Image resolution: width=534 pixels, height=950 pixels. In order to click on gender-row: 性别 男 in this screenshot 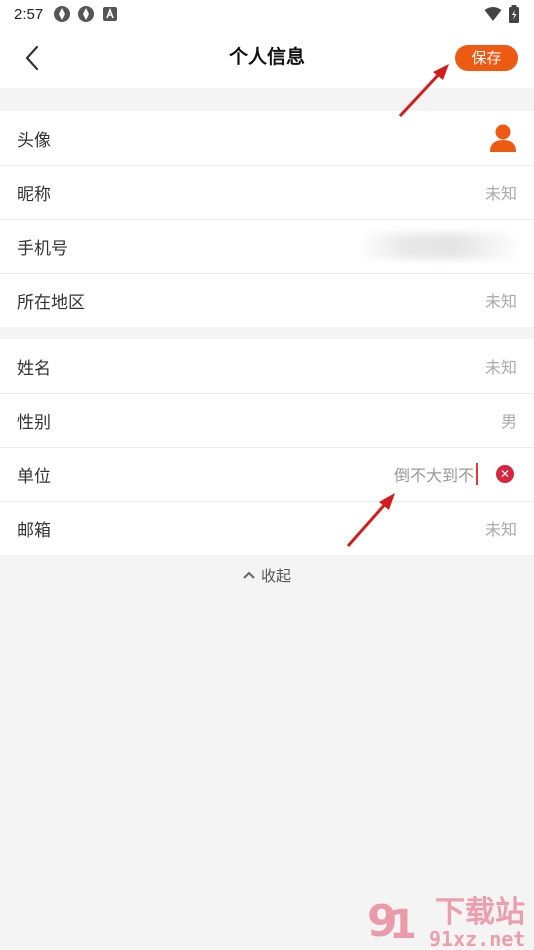, I will do `click(267, 420)`.